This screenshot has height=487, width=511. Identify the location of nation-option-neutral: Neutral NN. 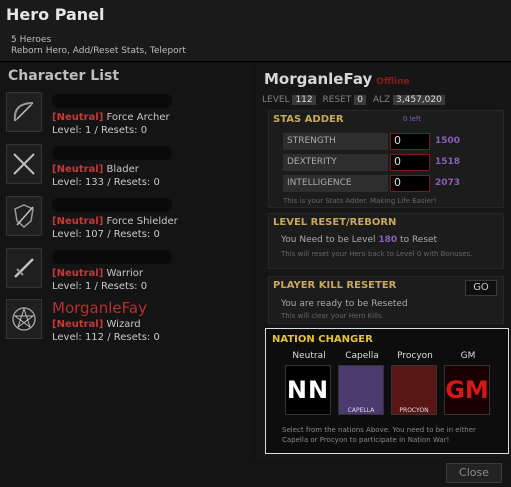
(309, 383).